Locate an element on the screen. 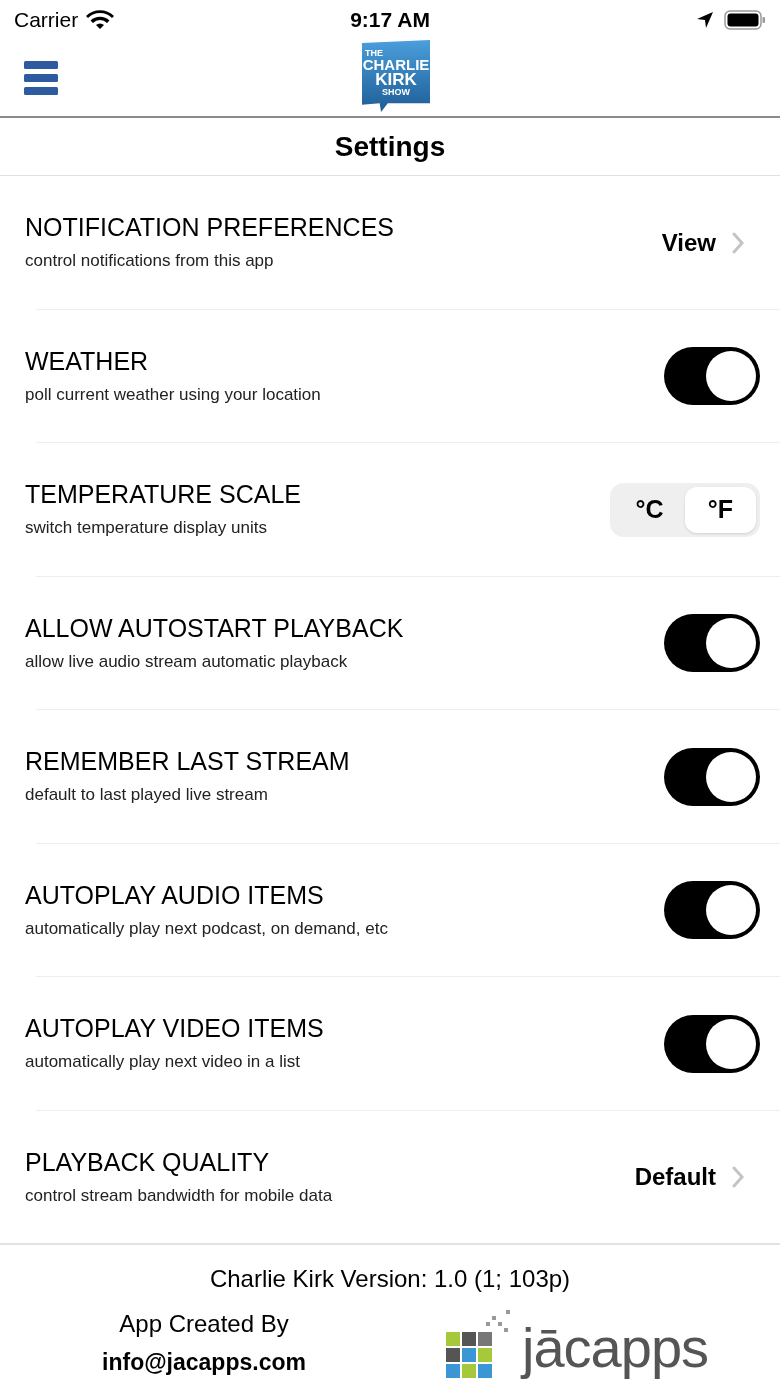 Image resolution: width=780 pixels, height=1387 pixels. email-link: info@jacapps.com is located at coordinates (204, 1362).